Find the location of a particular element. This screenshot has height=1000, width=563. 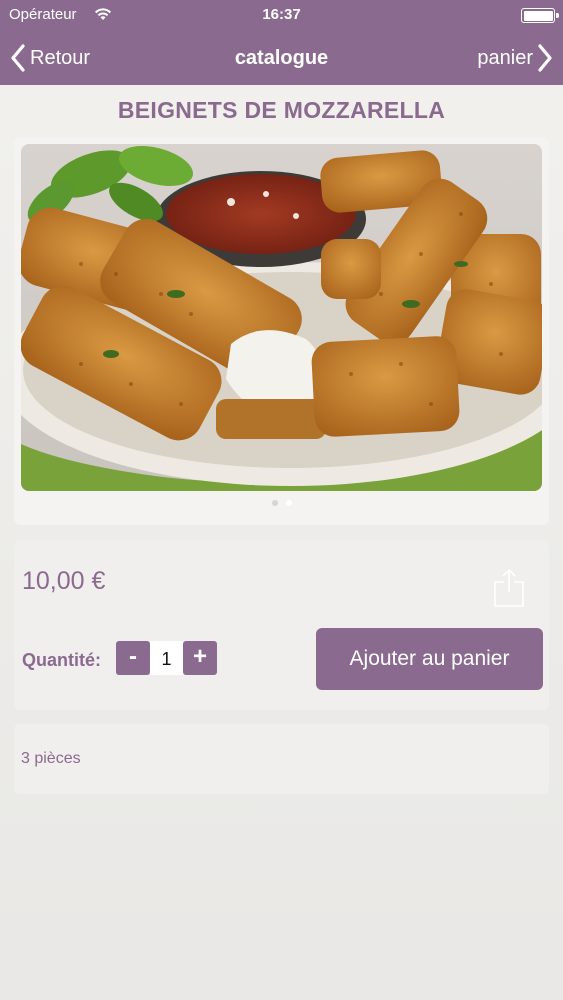

clock: 16:37 is located at coordinates (281, 14).